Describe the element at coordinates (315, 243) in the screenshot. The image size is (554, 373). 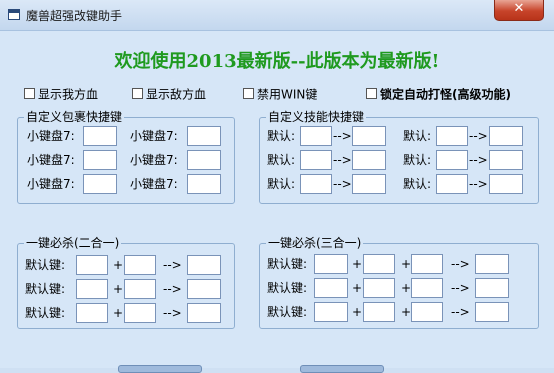
I see `group-title: 一键必杀(三合一)` at that location.